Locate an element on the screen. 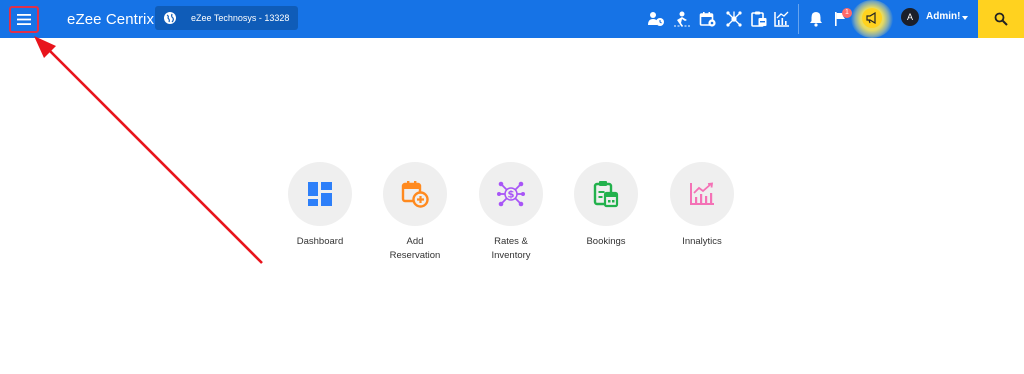  add-reservation-icon is located at coordinates (415, 194).